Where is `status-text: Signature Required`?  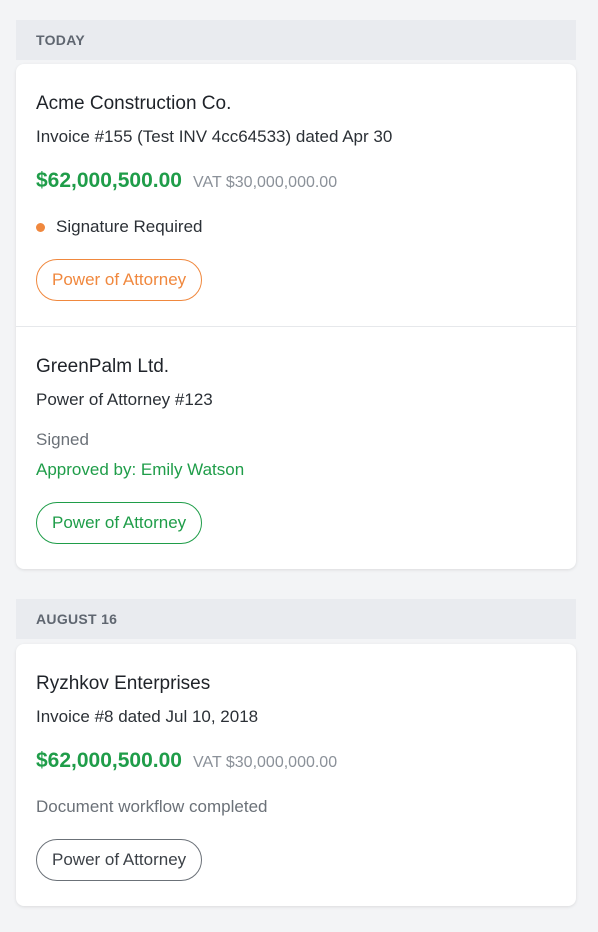 status-text: Signature Required is located at coordinates (129, 226).